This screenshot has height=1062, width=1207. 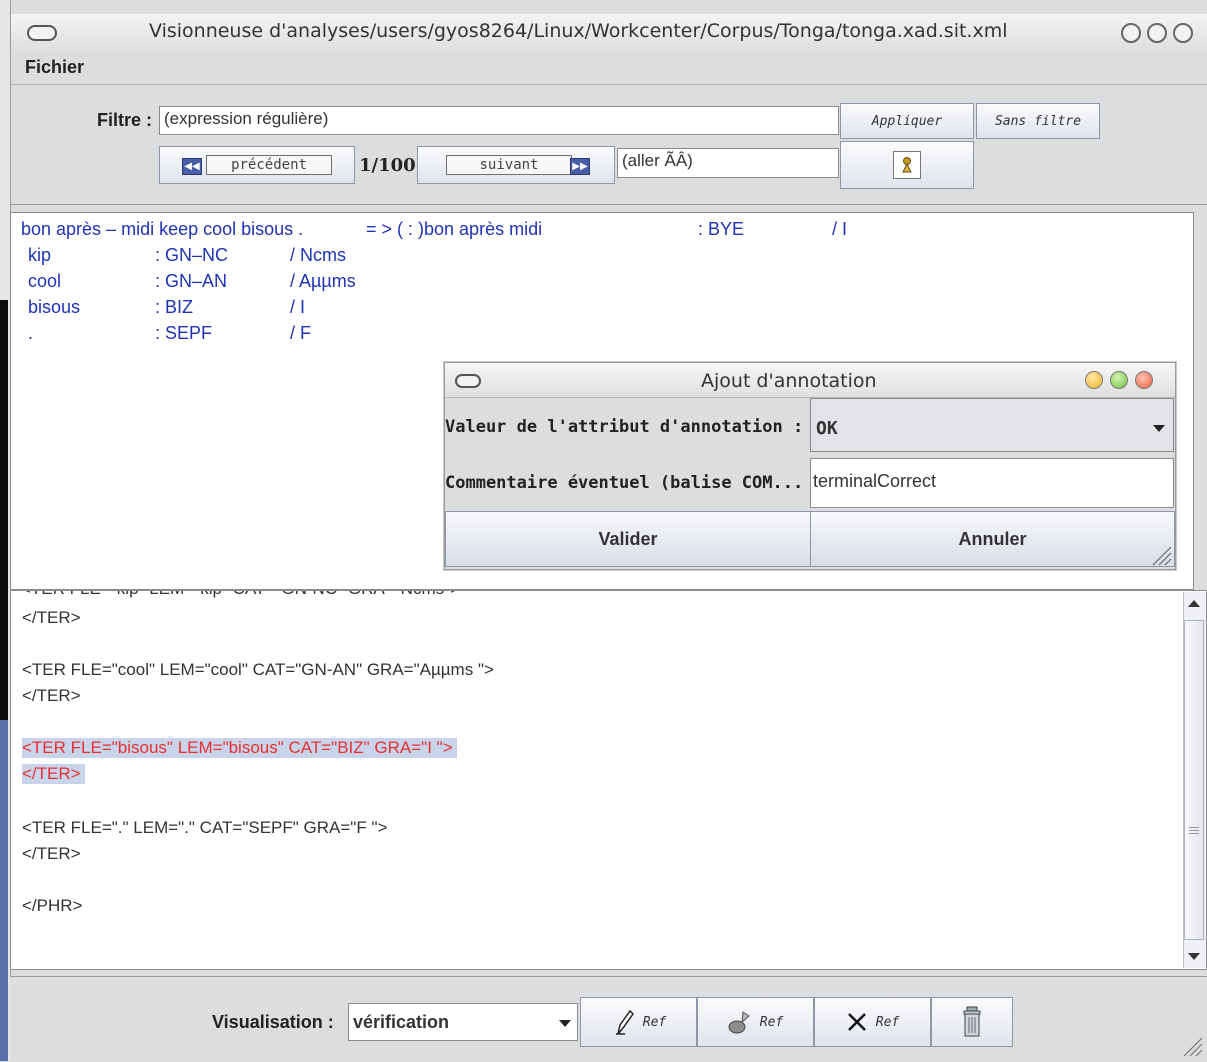 What do you see at coordinates (992, 539) in the screenshot?
I see `cancel-button: Annuler` at bounding box center [992, 539].